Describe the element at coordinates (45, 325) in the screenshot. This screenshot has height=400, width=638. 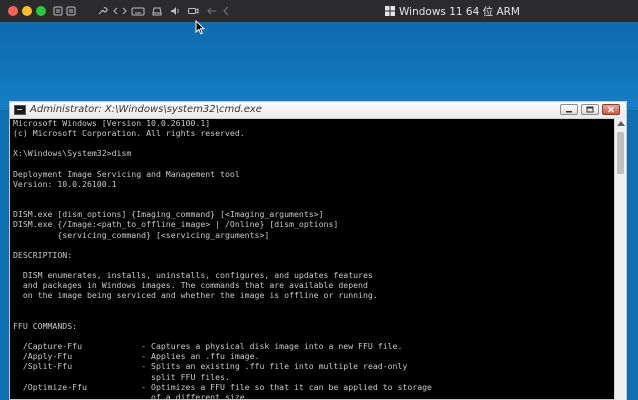
I see `console-line: FFU COMMANDS:` at that location.